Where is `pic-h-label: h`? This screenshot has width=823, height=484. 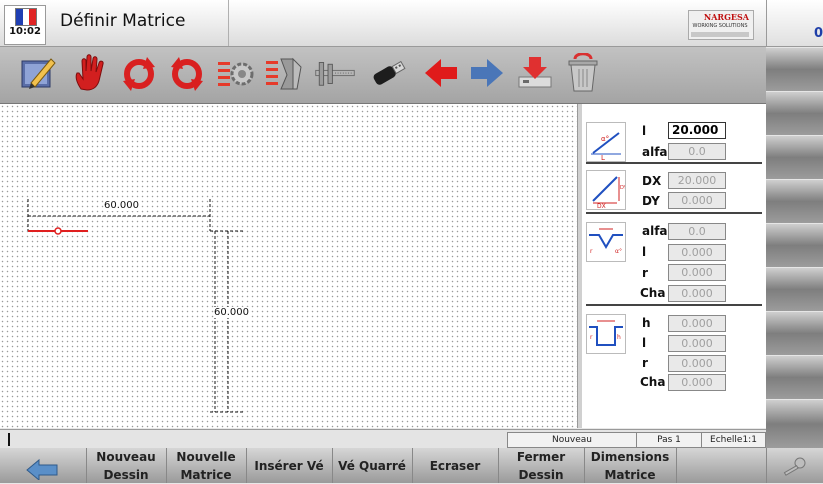
pic-h-label: h is located at coordinates (619, 337).